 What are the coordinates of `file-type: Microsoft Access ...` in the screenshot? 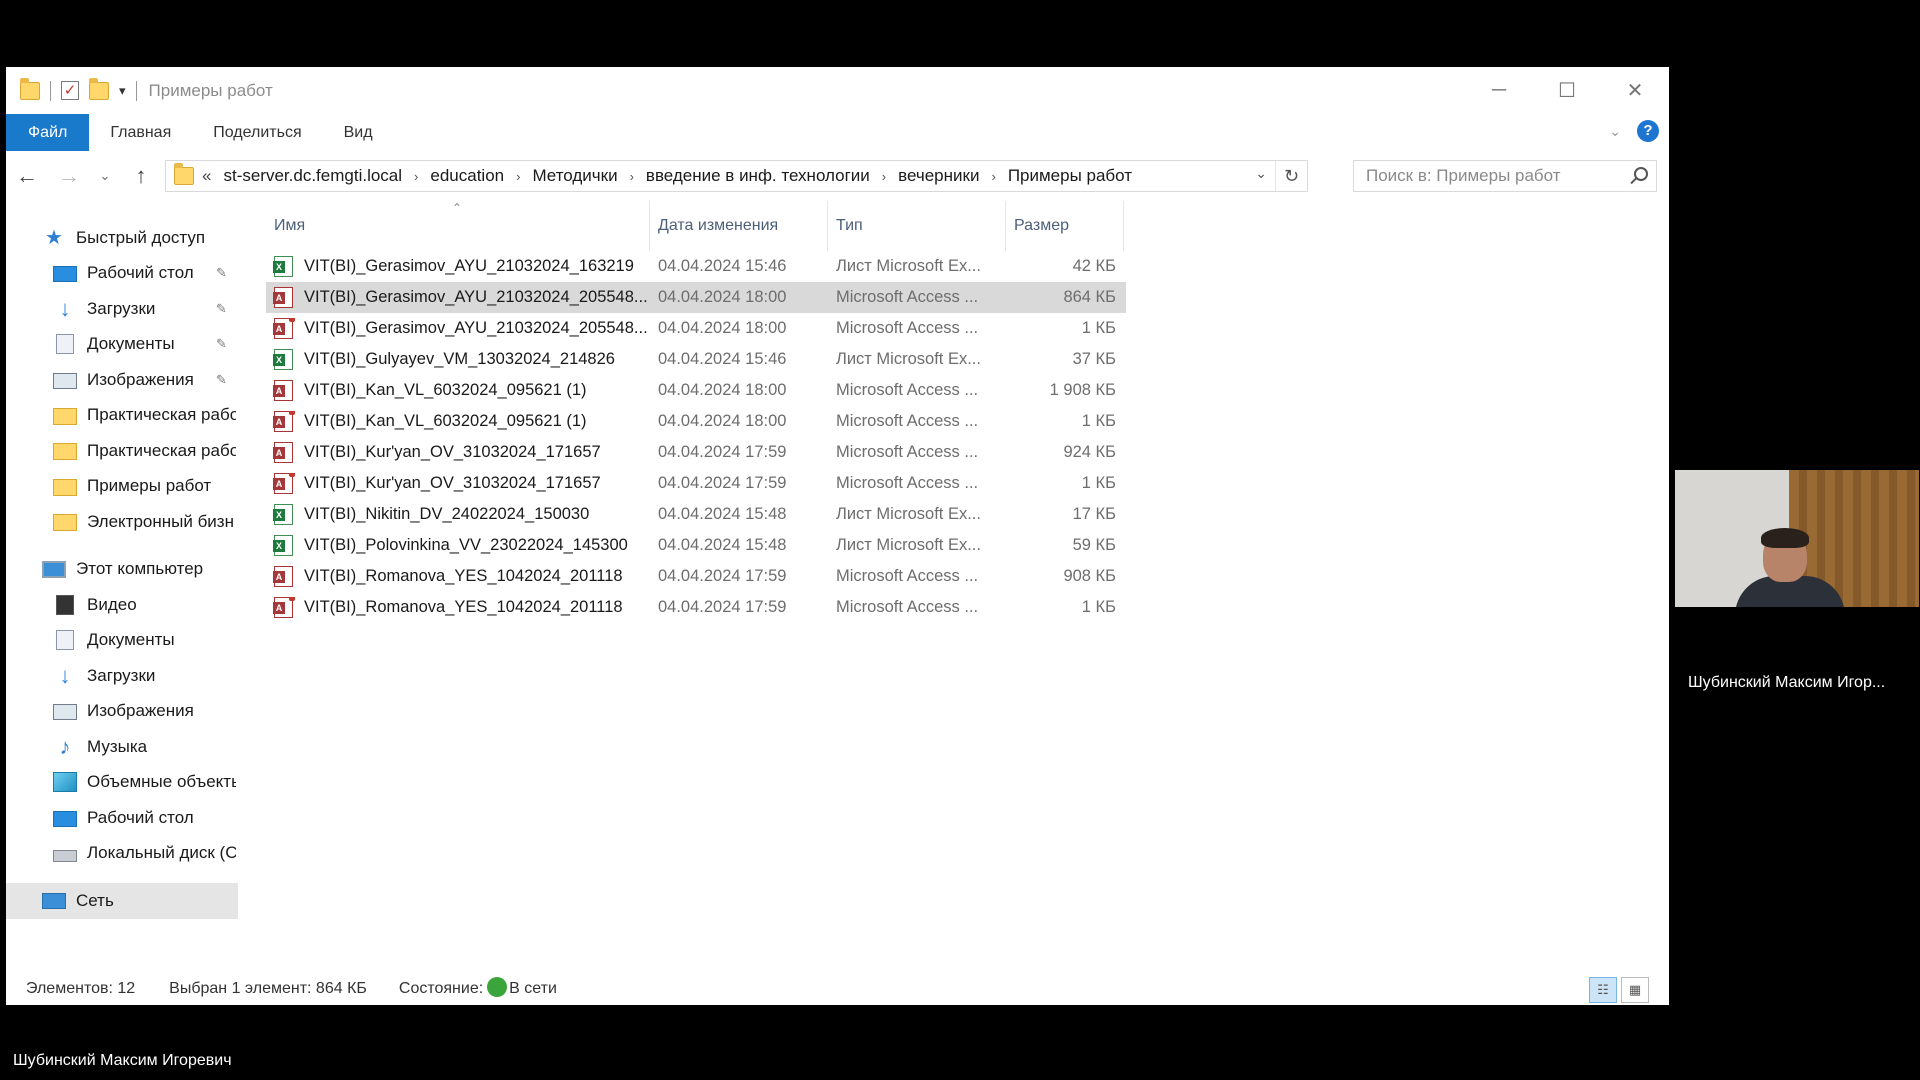 It's located at (907, 452).